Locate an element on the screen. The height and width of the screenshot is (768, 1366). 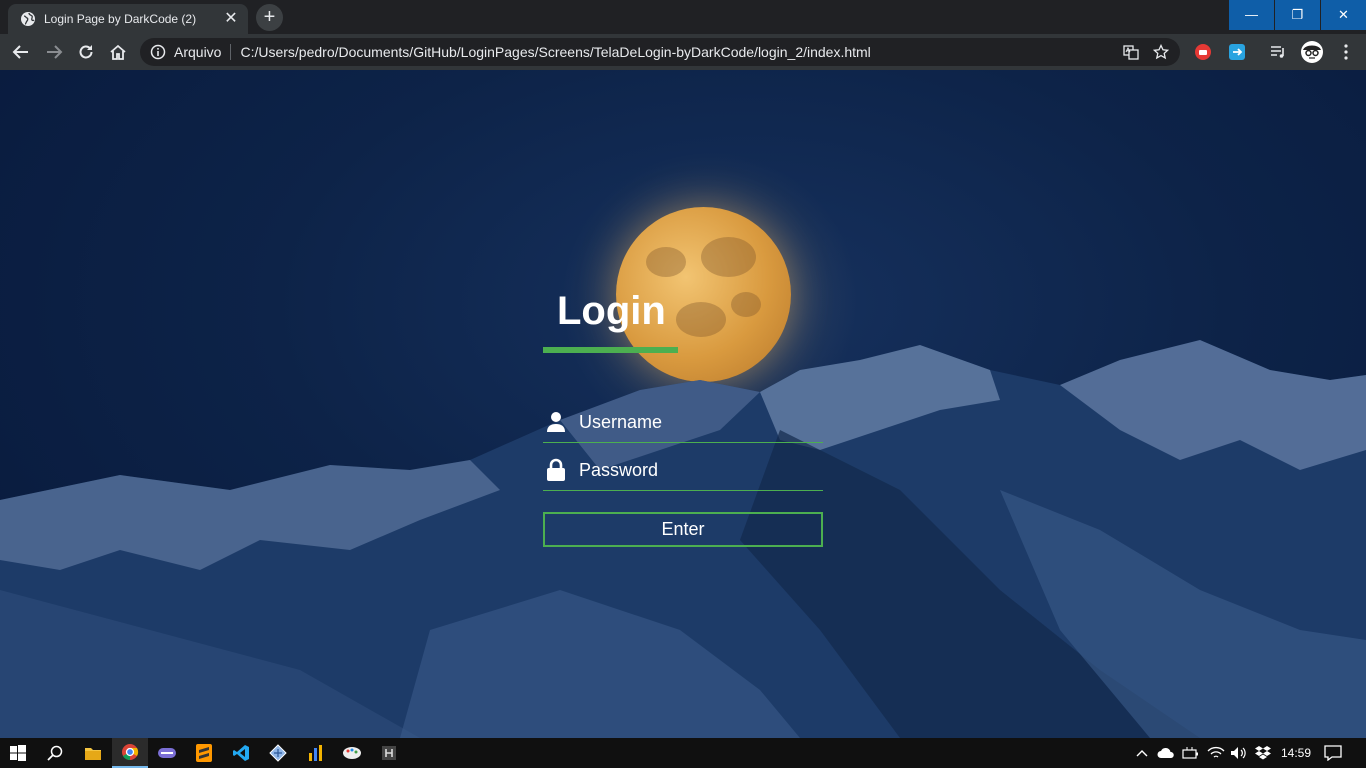
reload-icon is located at coordinates (86, 52).